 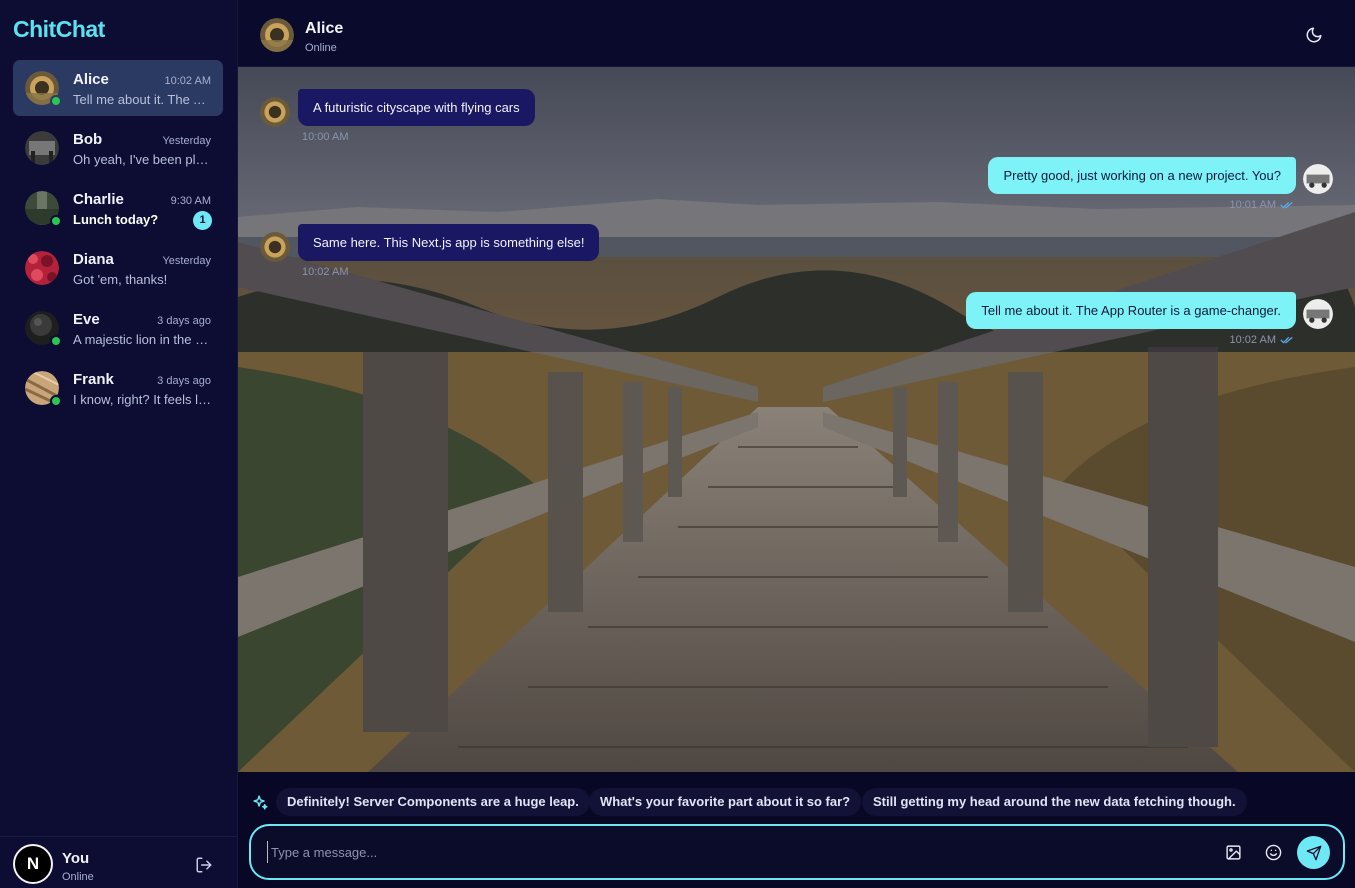 I want to click on chat-time: 9:30 AM, so click(x=190, y=201).